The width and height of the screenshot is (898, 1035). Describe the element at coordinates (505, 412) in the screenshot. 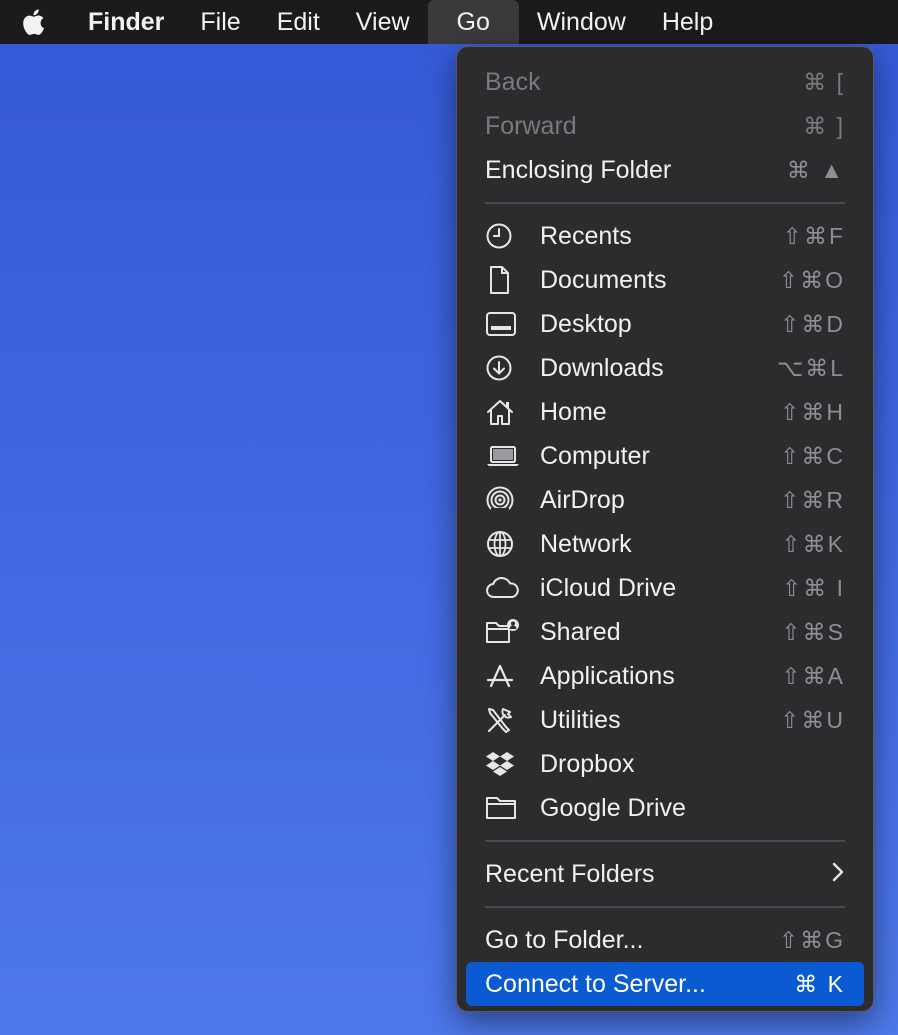

I see `home-icon` at that location.